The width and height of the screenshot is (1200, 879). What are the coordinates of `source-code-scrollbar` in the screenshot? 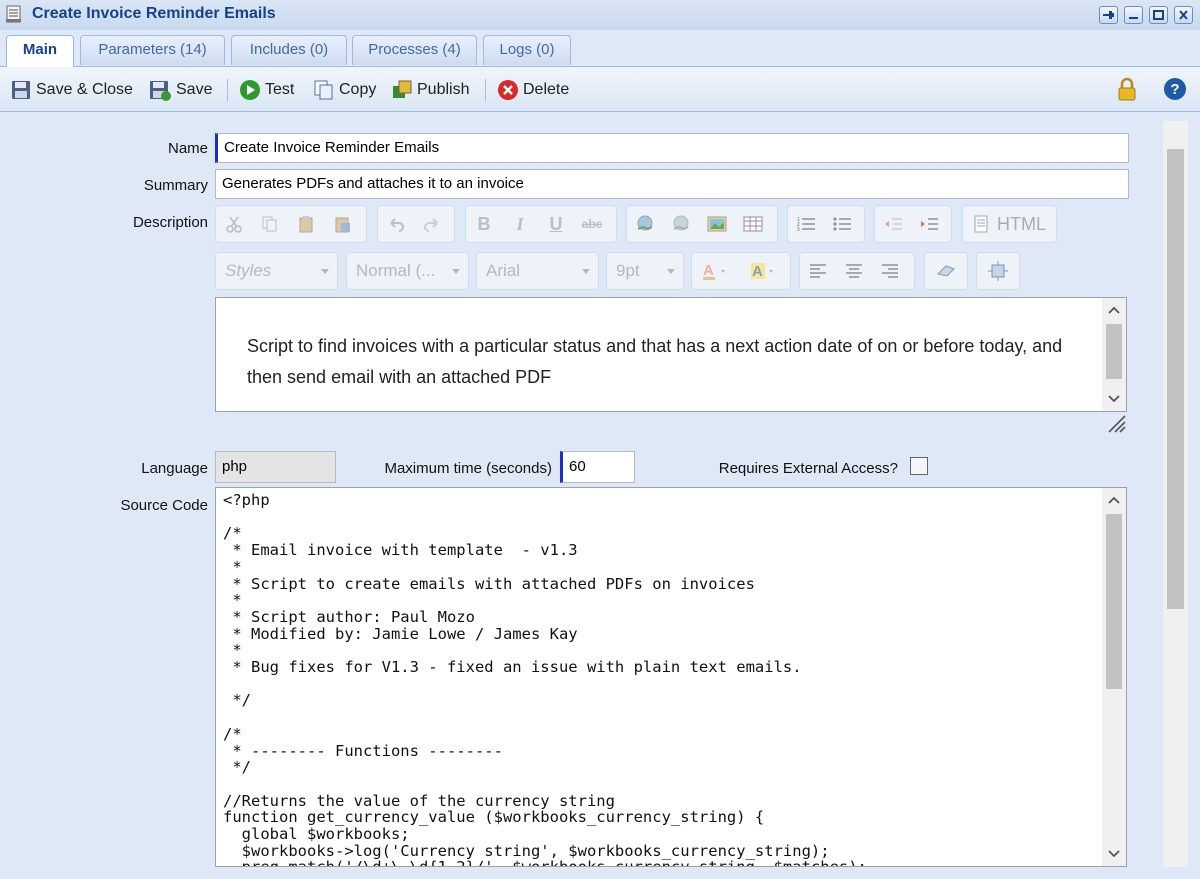 It's located at (1114, 677).